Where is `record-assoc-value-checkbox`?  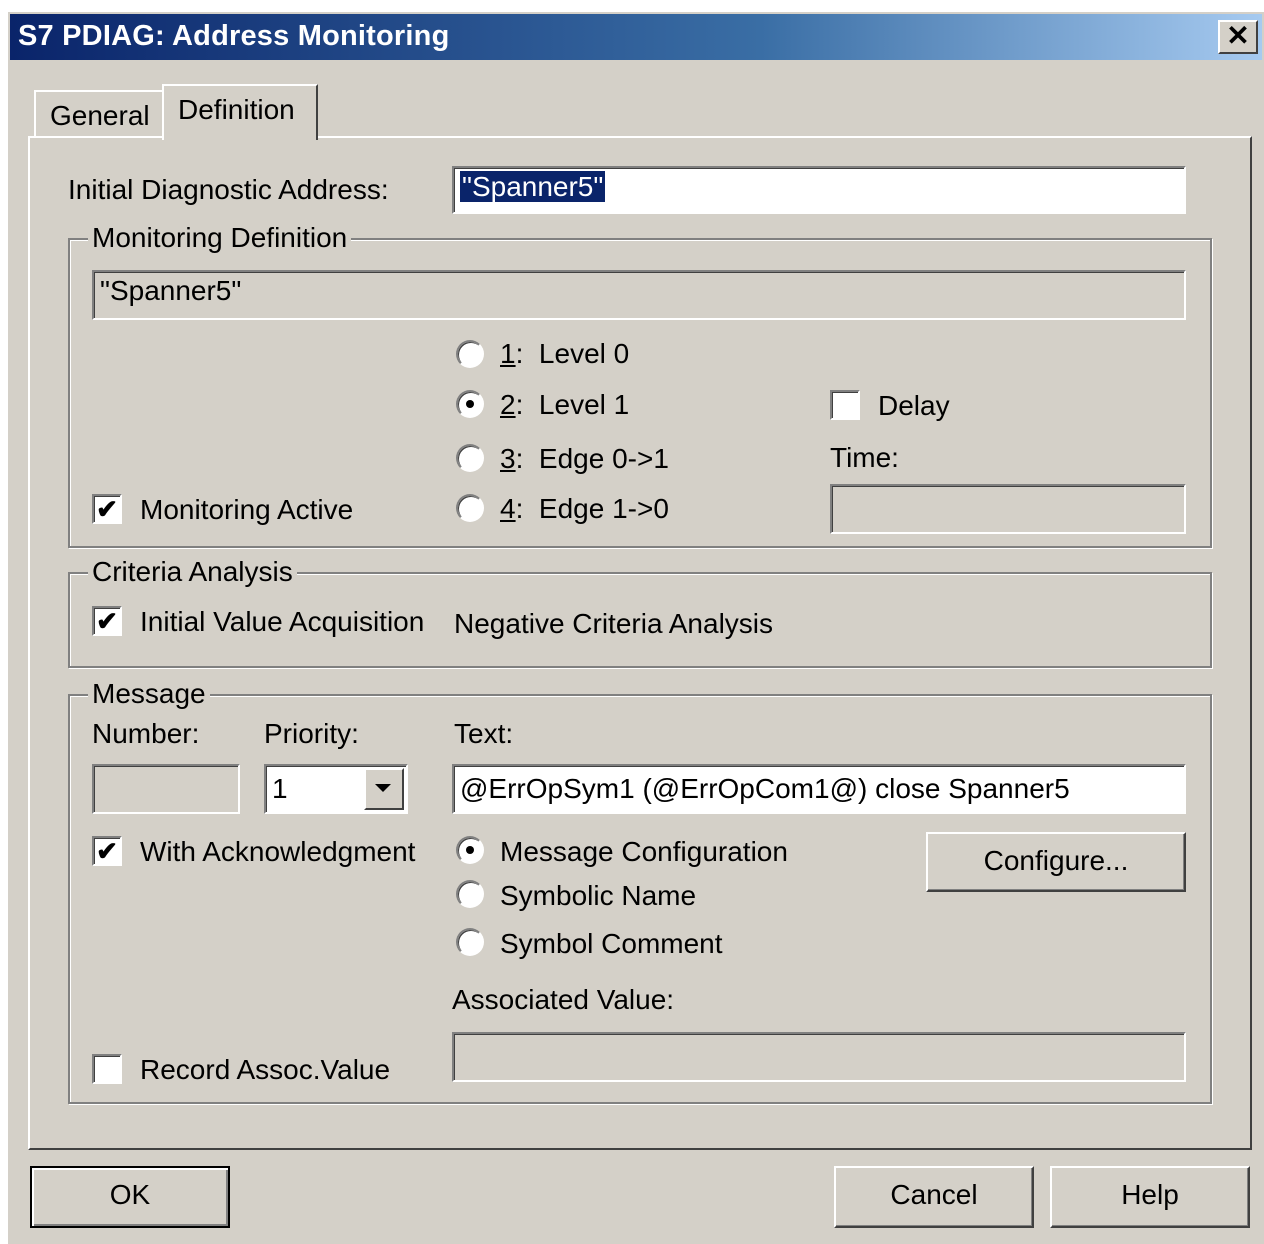
record-assoc-value-checkbox is located at coordinates (107, 1069).